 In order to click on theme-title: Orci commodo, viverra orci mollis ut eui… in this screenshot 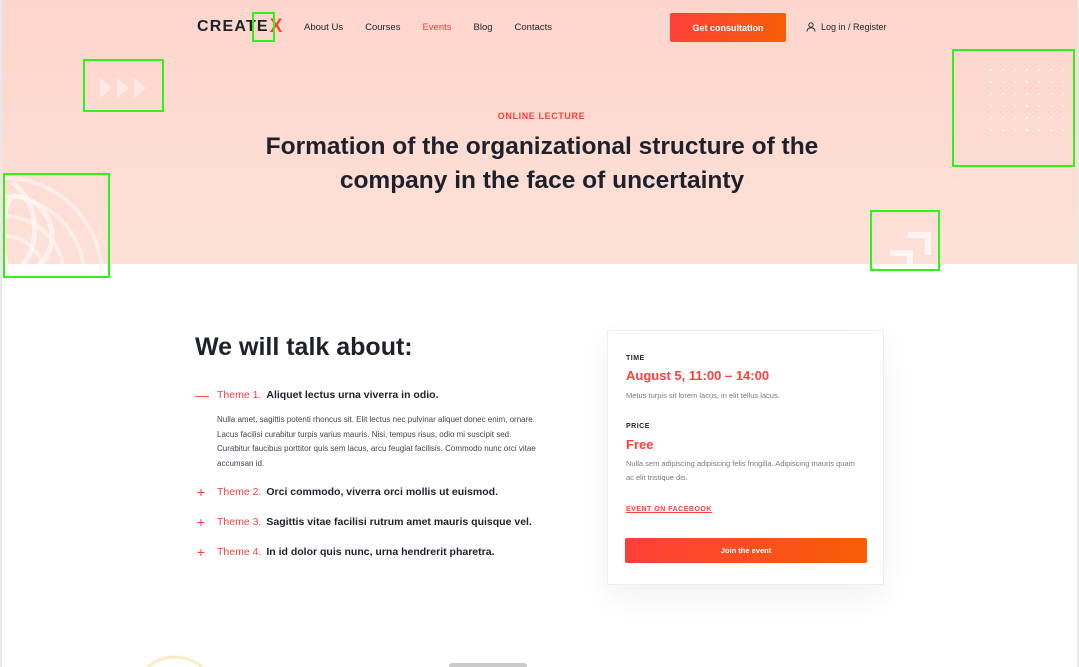, I will do `click(382, 492)`.